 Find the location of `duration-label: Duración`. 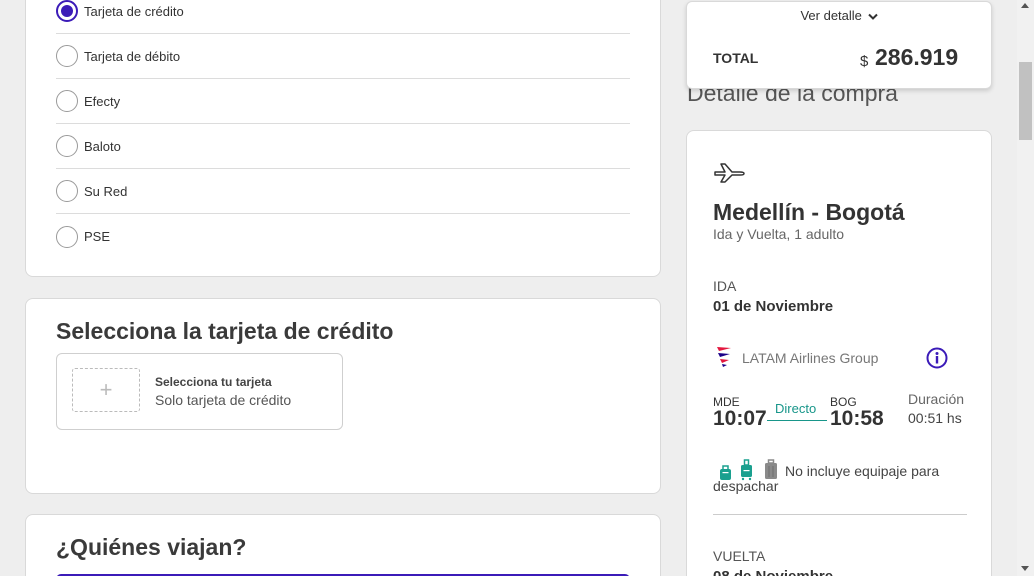

duration-label: Duración is located at coordinates (936, 399).